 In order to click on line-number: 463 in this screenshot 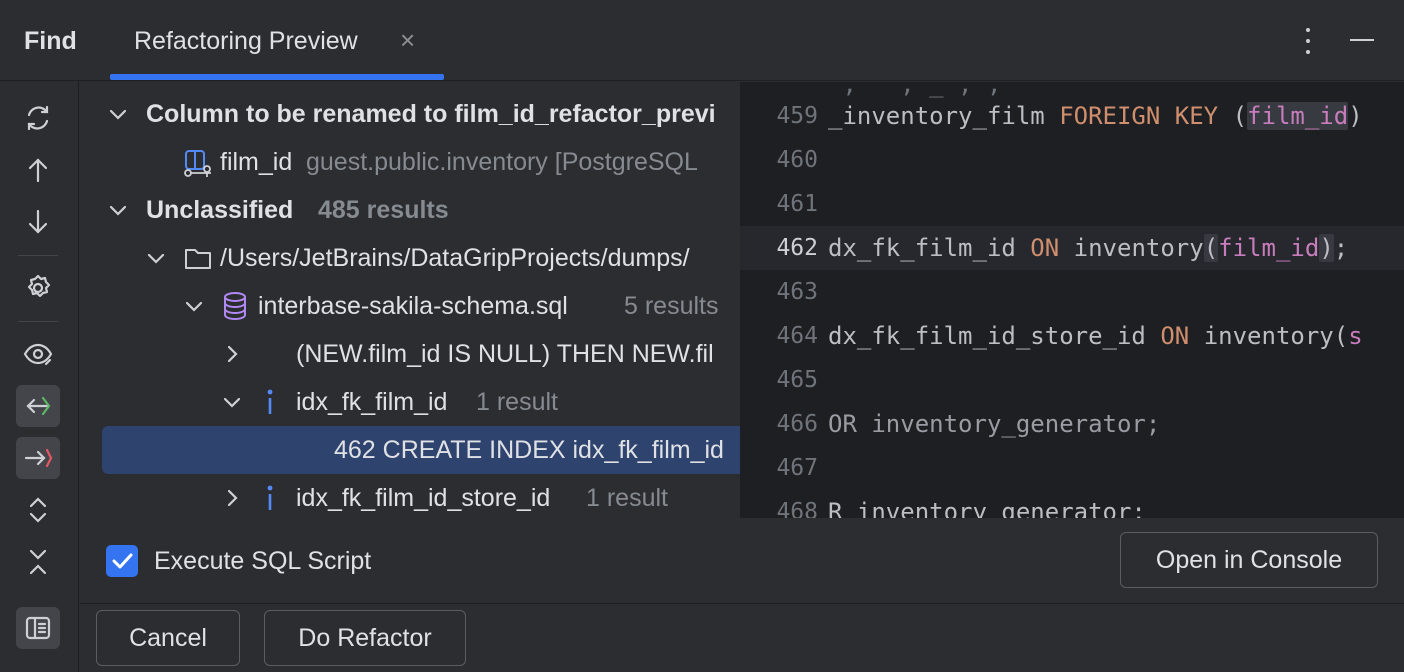, I will do `click(797, 292)`.